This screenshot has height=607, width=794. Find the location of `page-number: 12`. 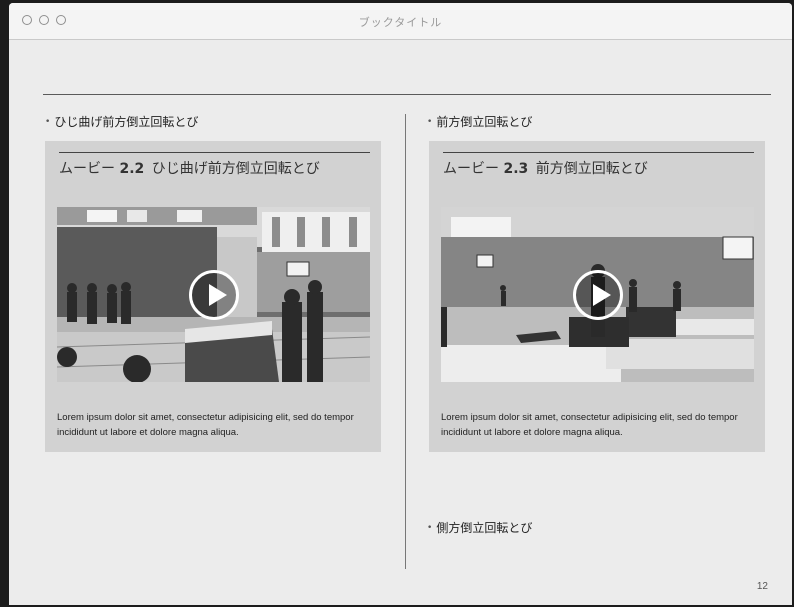

page-number: 12 is located at coordinates (762, 586).